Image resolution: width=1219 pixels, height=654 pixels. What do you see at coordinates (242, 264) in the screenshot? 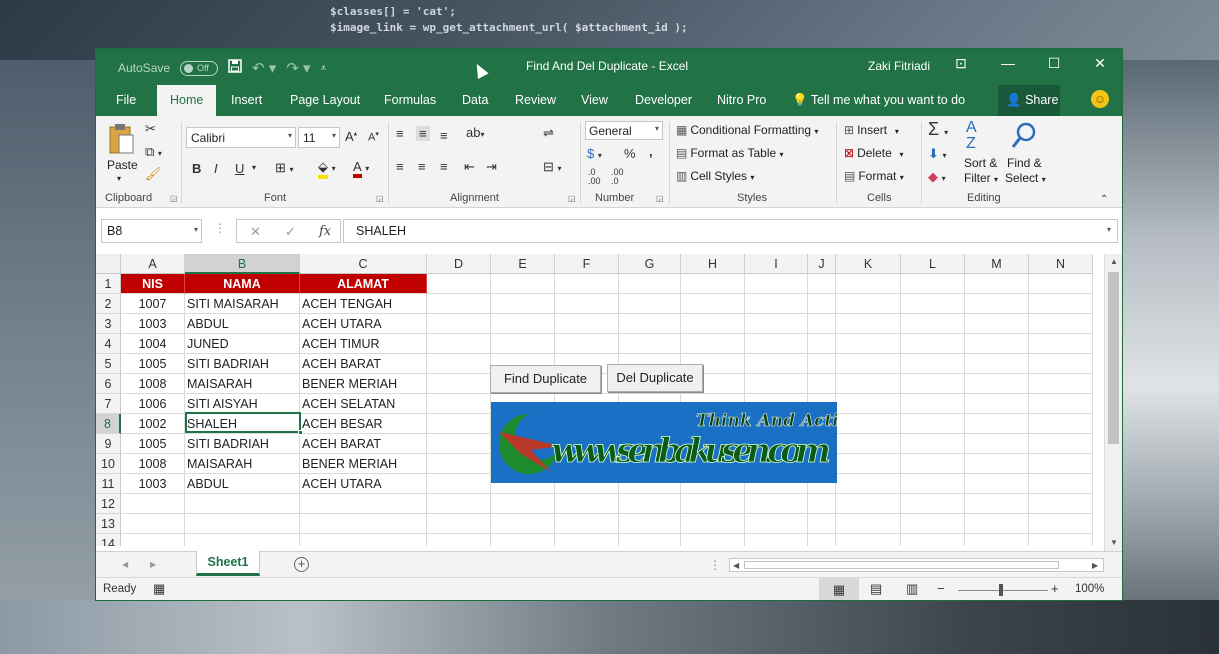
I see `column-header-b: B` at bounding box center [242, 264].